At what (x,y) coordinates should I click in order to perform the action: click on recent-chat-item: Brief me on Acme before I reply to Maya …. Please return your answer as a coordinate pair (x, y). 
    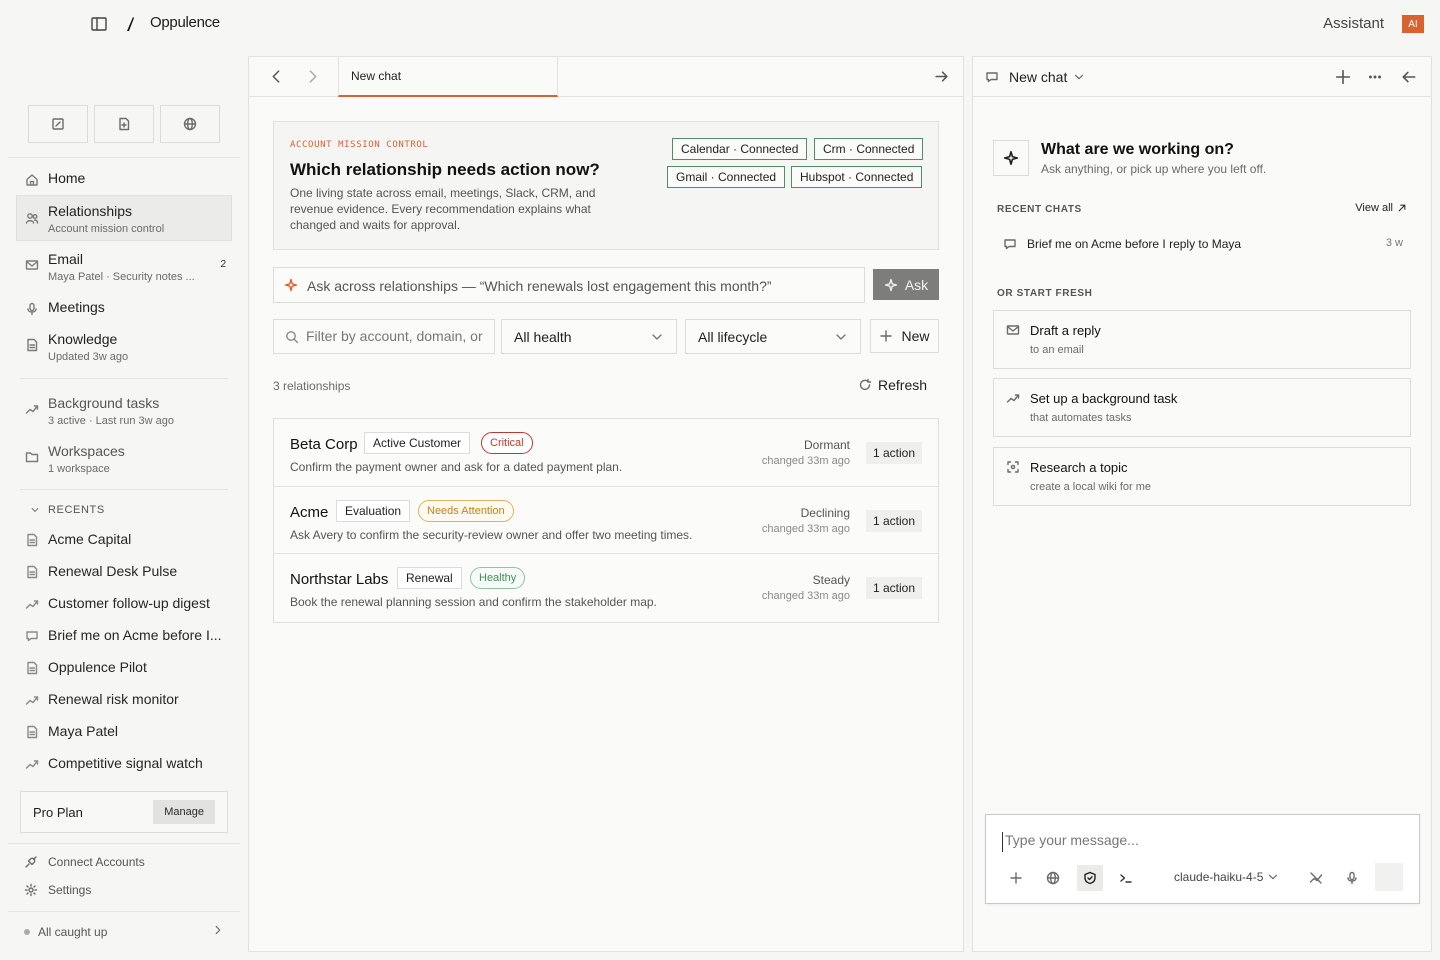
    Looking at the image, I should click on (1203, 245).